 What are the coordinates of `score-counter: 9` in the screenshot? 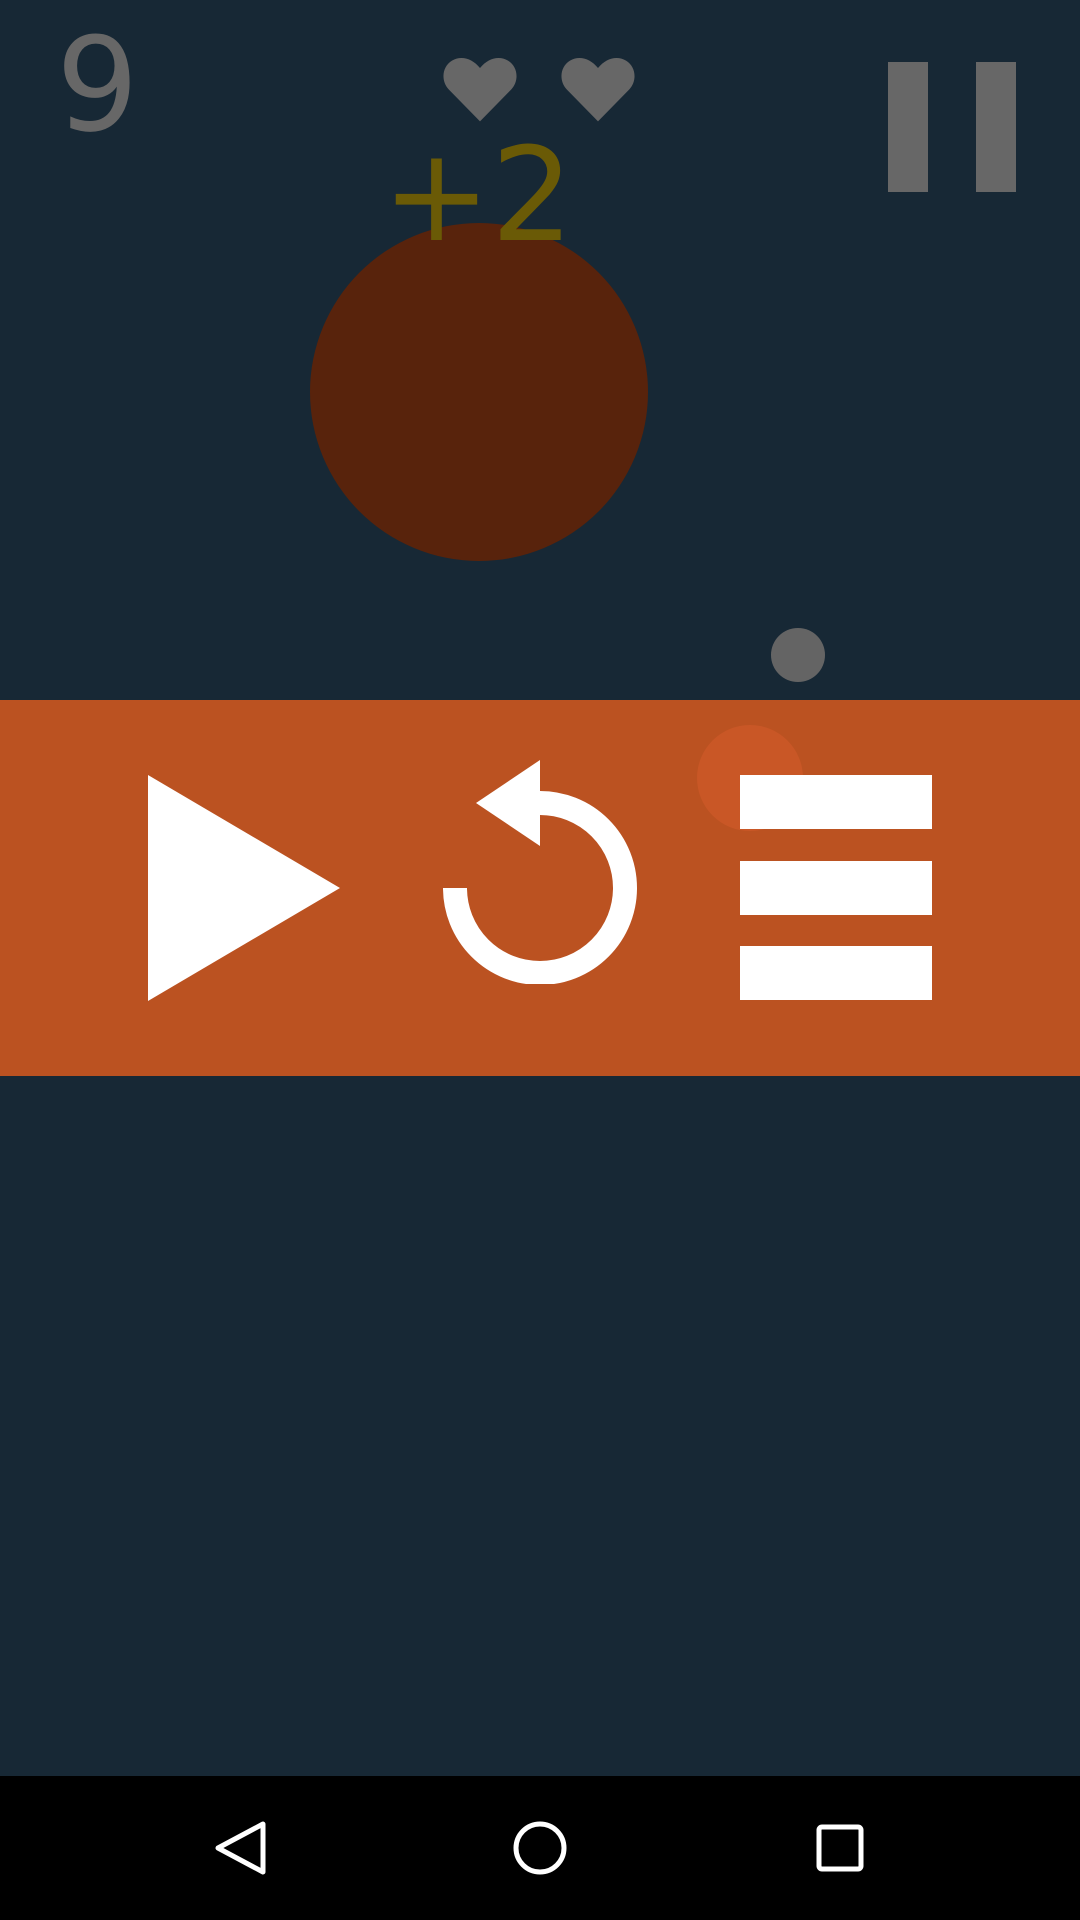 It's located at (97, 85).